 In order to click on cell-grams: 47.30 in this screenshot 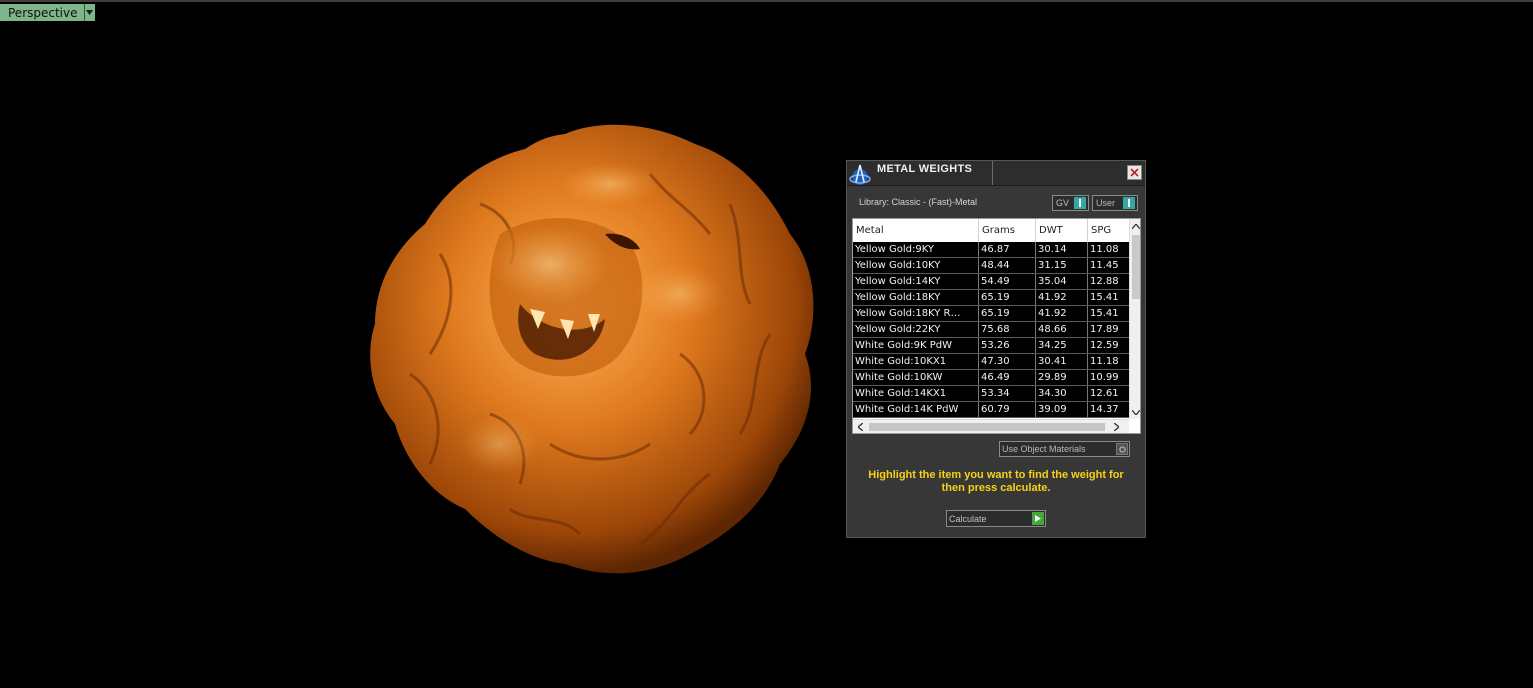, I will do `click(1007, 361)`.